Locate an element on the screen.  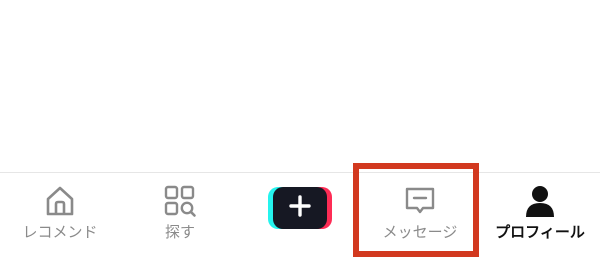
message-icon is located at coordinates (420, 201).